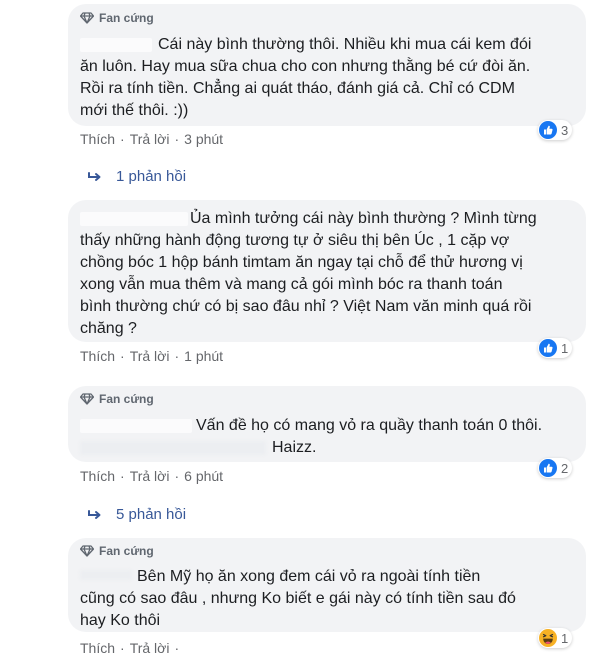 This screenshot has height=668, width=600. Describe the element at coordinates (106, 575) in the screenshot. I see `author-name-redacted` at that location.